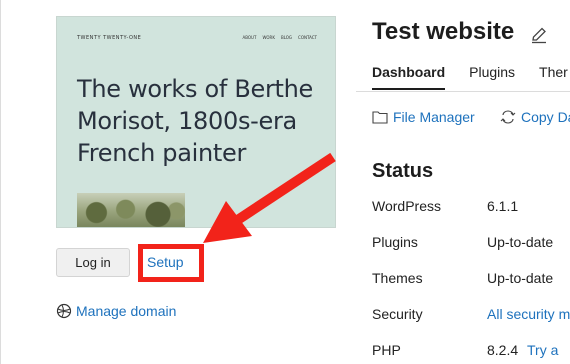  I want to click on preview-site-name: TWENTY TWENTY-ONE, so click(109, 38).